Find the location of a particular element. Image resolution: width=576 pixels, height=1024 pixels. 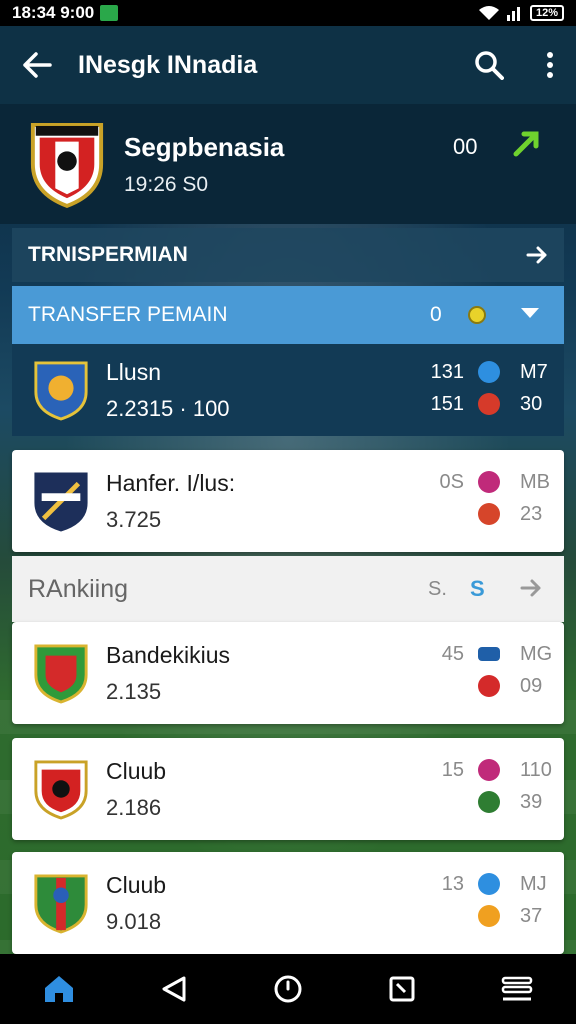

back-icon is located at coordinates (174, 989).